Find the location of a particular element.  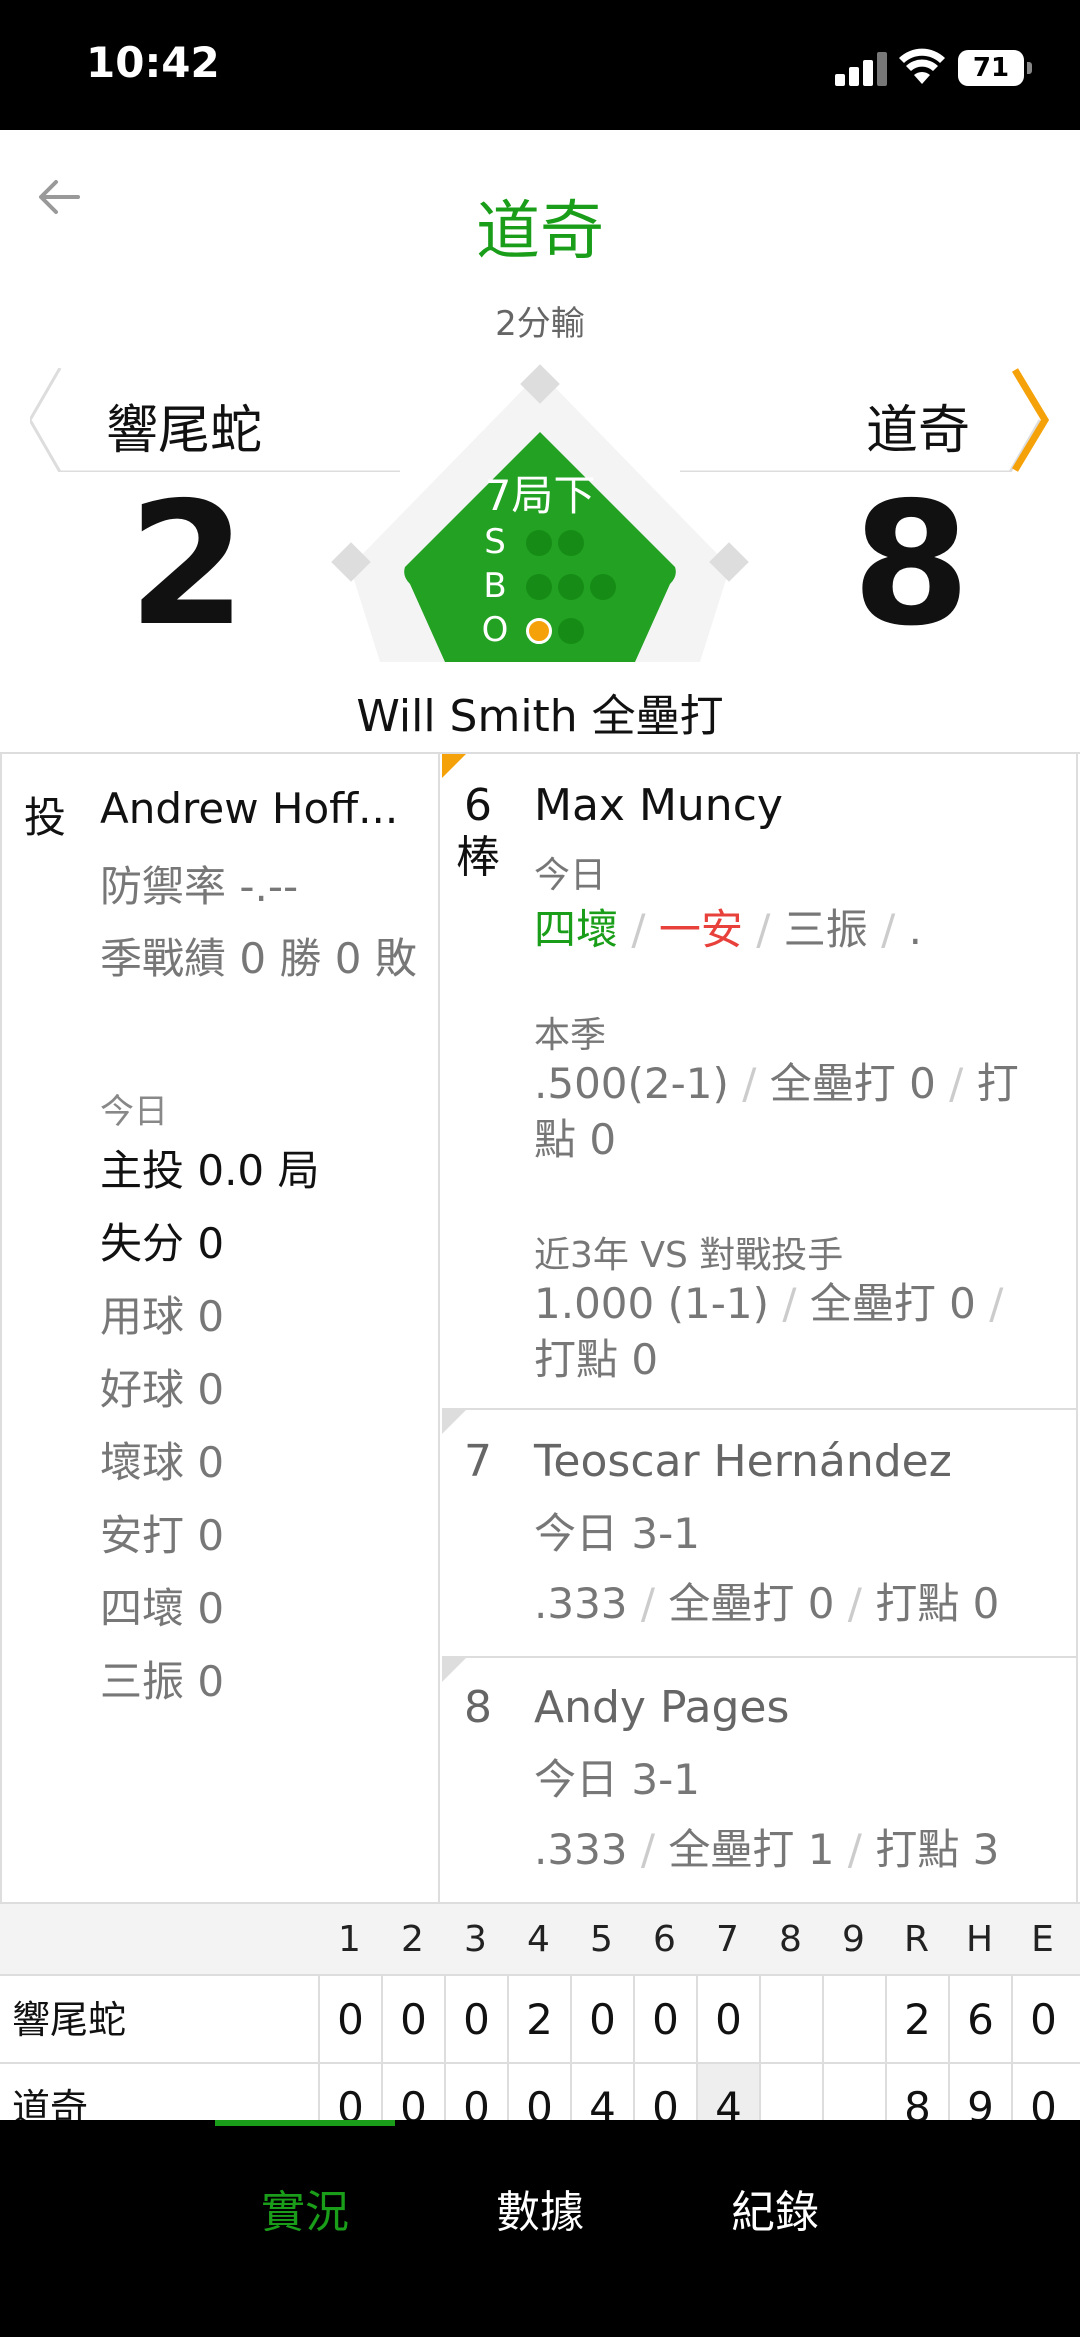

batter-order: 6 棒 is located at coordinates (478, 831).